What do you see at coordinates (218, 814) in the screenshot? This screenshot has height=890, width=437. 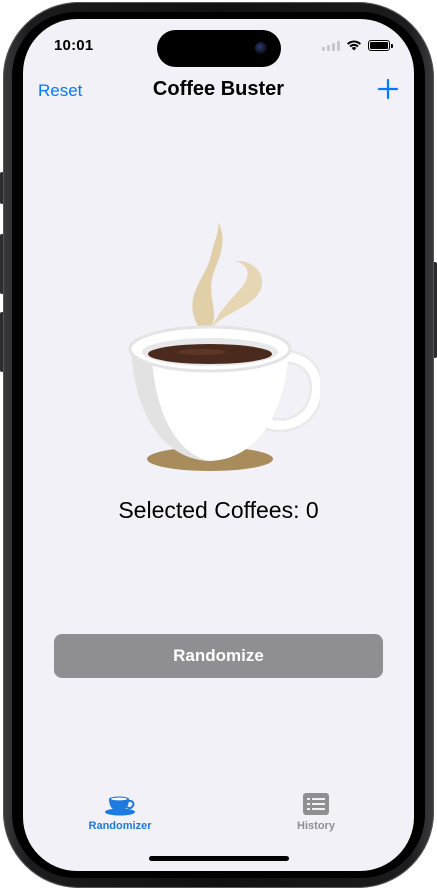 I see `tab-bar: Randomizer History` at bounding box center [218, 814].